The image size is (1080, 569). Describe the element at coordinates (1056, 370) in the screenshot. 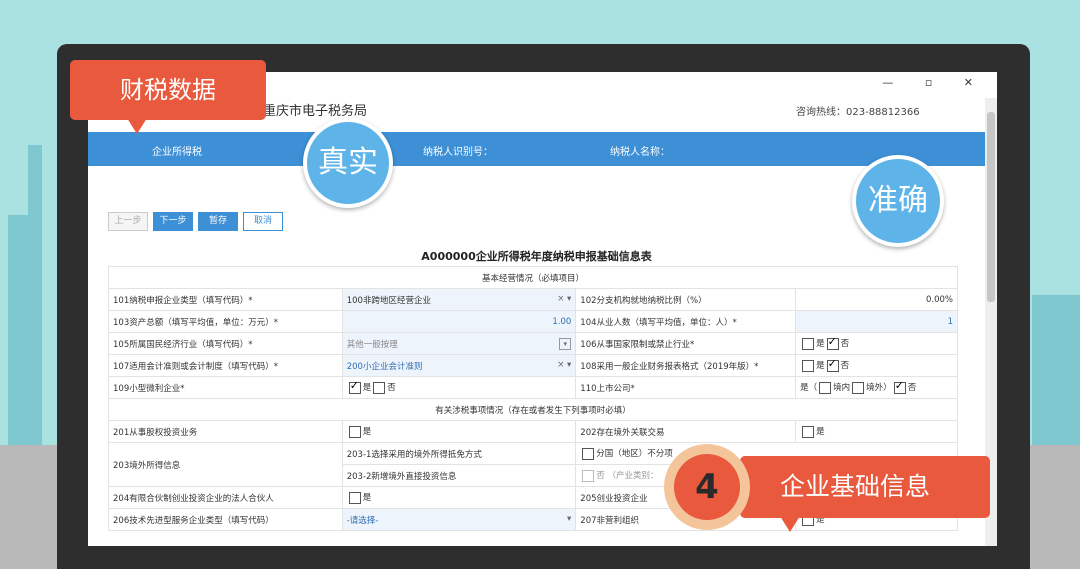

I see `building-right` at that location.